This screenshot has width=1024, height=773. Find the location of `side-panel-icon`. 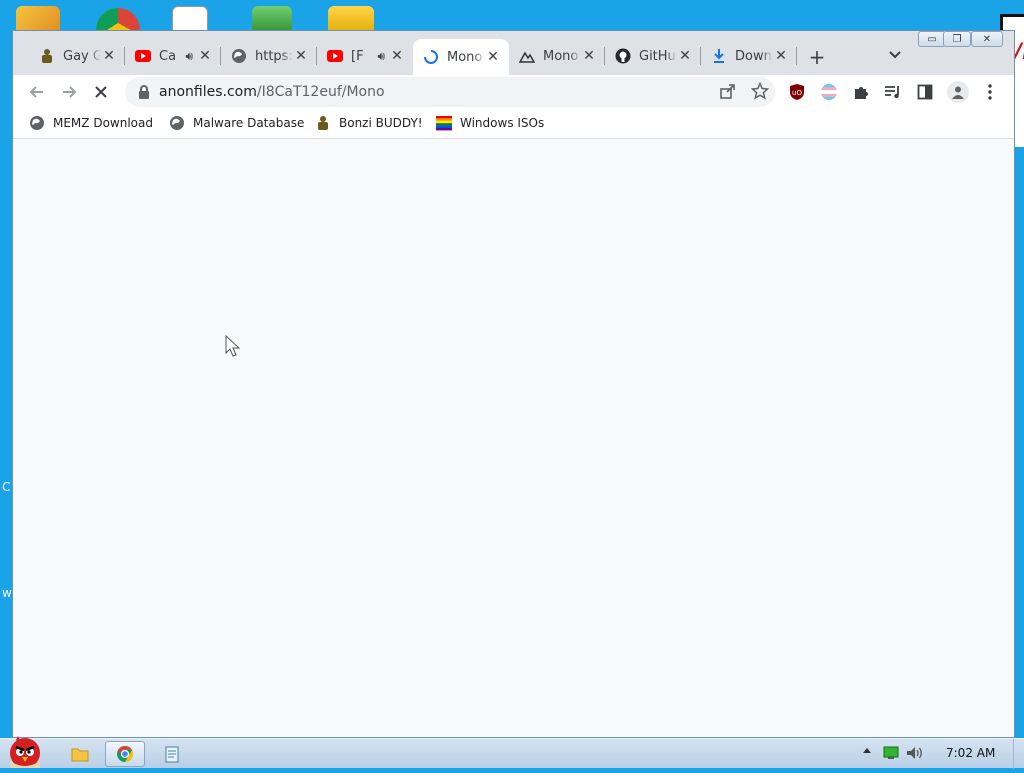

side-panel-icon is located at coordinates (925, 92).